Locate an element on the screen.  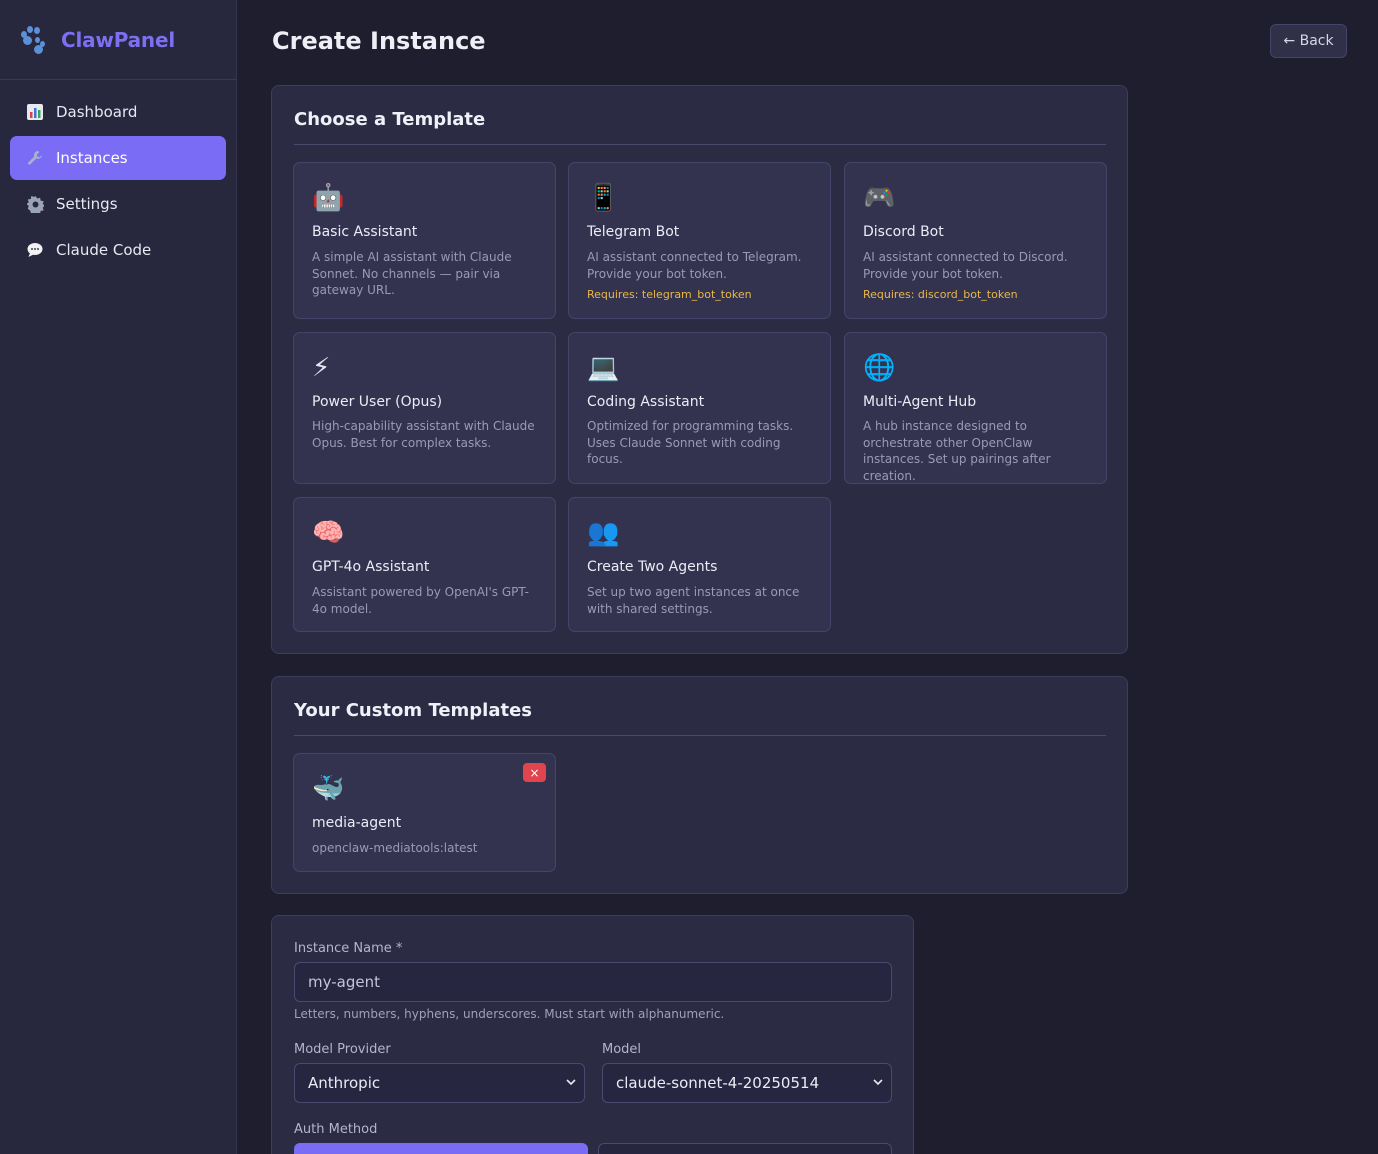
model-label: Model is located at coordinates (622, 1049).